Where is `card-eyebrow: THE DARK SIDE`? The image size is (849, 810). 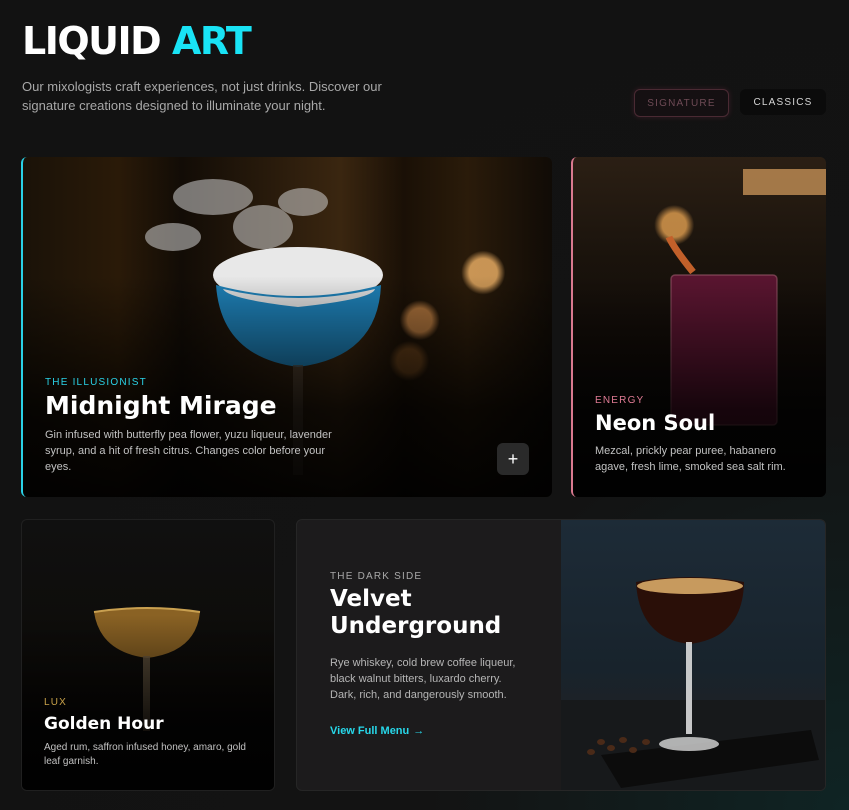
card-eyebrow: THE DARK SIDE is located at coordinates (376, 576).